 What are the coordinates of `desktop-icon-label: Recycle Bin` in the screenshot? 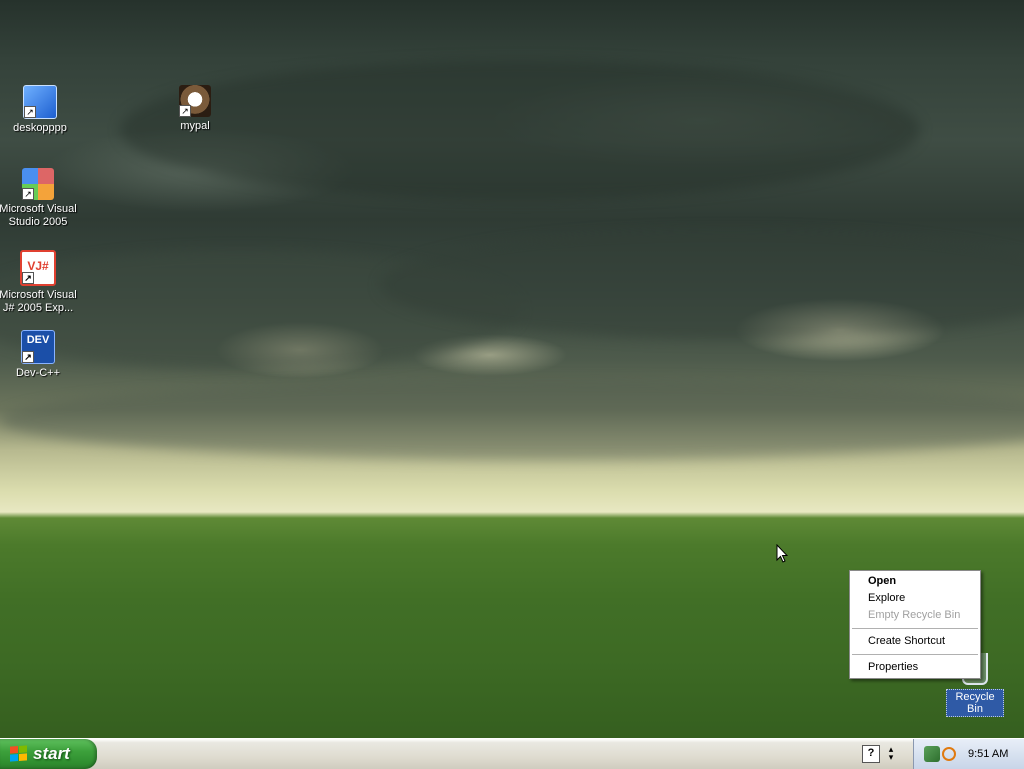 It's located at (975, 703).